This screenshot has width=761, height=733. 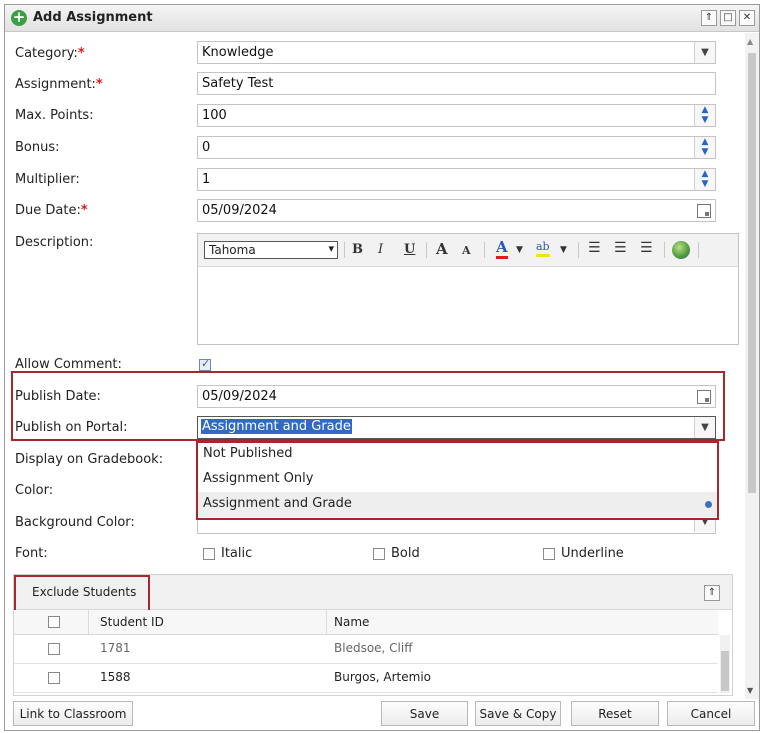 I want to click on column-divider, so click(x=326, y=622).